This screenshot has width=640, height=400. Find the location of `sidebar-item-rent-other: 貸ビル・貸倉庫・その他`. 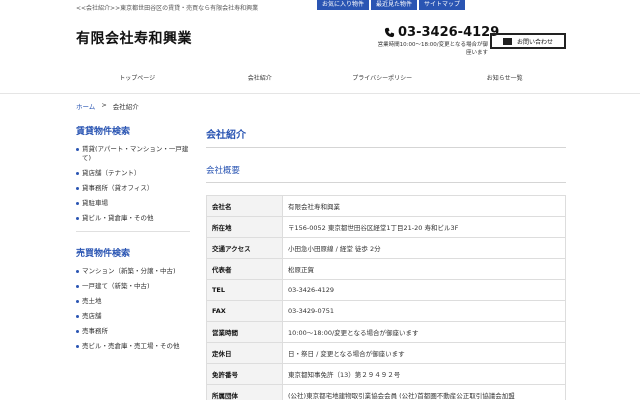

sidebar-item-rent-other: 貸ビル・貸倉庫・その他 is located at coordinates (133, 218).